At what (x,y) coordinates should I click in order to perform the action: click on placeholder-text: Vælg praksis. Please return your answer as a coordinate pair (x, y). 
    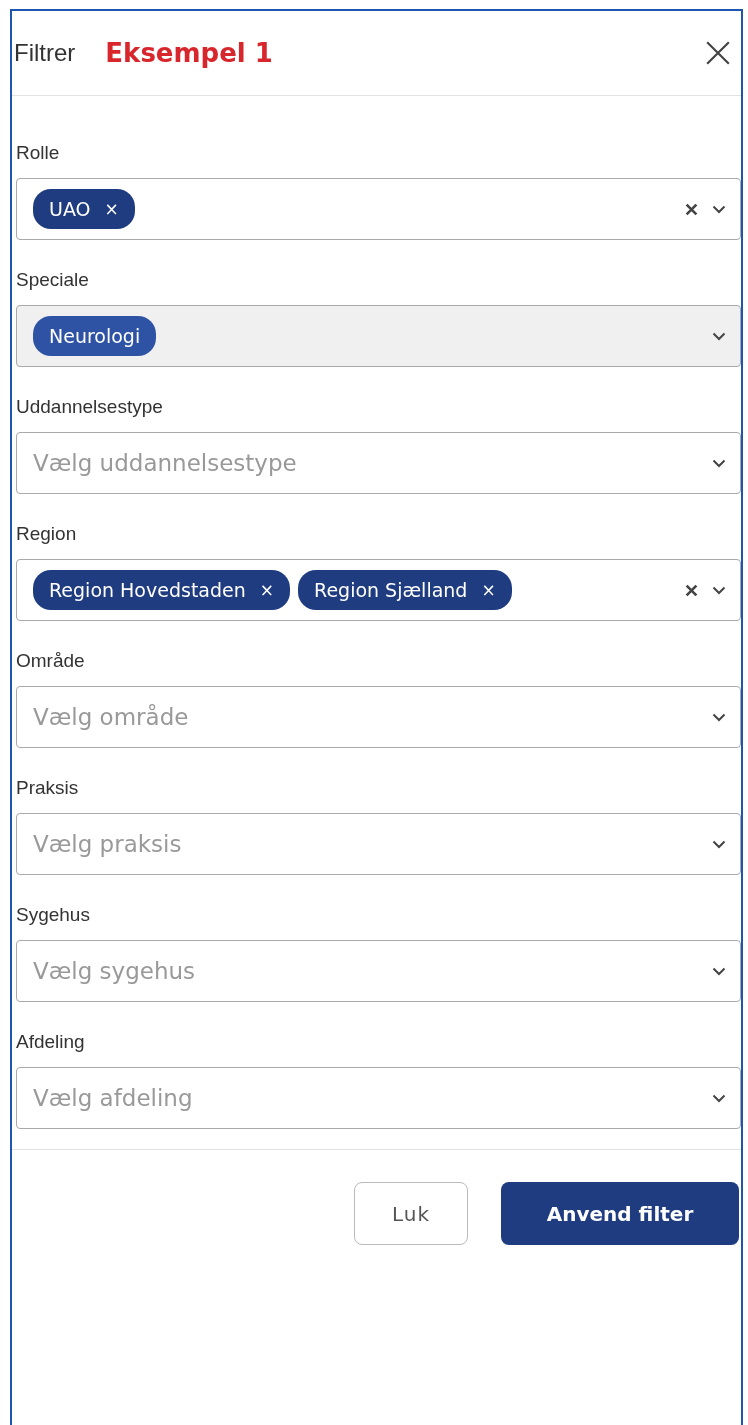
    Looking at the image, I should click on (107, 844).